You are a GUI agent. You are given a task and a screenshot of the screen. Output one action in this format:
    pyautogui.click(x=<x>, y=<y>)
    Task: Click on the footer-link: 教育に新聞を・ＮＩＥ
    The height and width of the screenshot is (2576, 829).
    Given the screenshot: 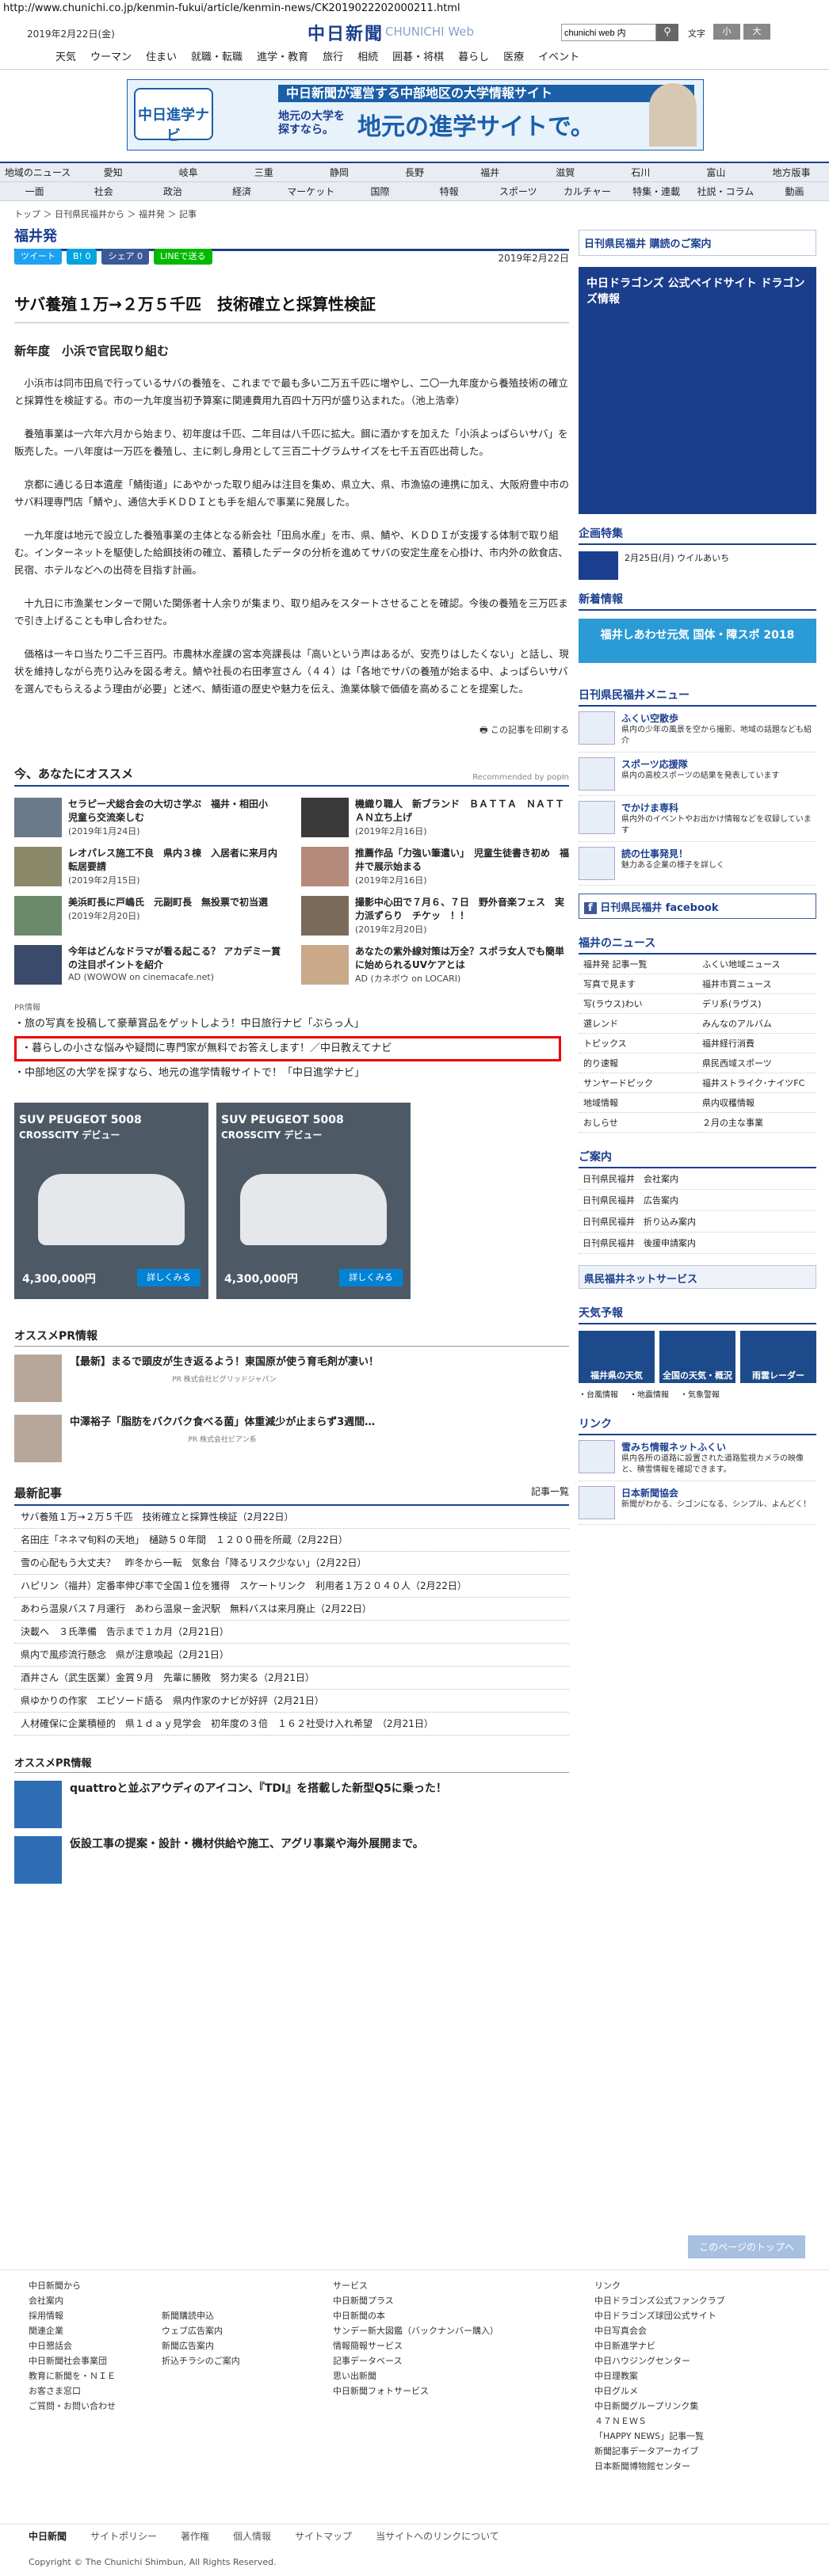 What is the action you would take?
    pyautogui.click(x=72, y=2376)
    